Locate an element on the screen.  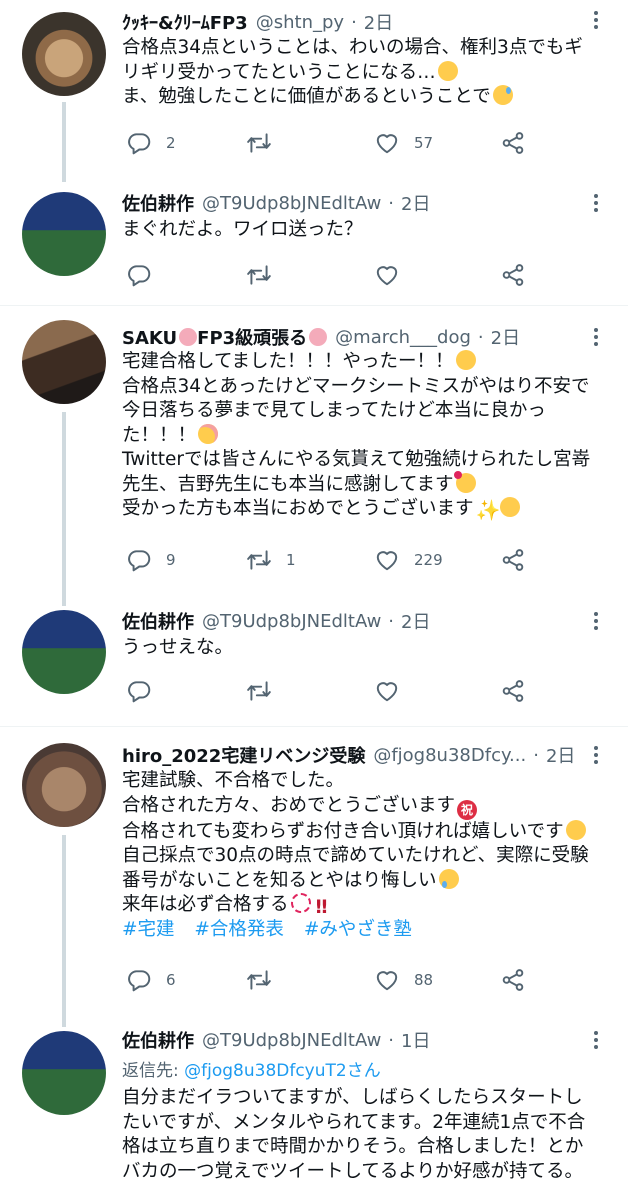
timestamp: 1日 is located at coordinates (415, 1040).